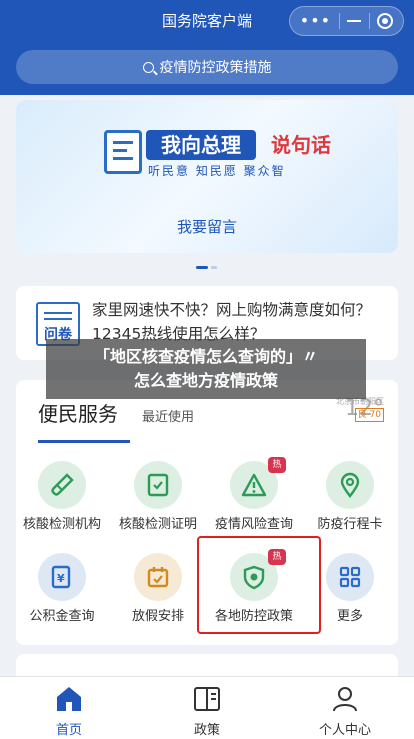 This screenshot has height=739, width=414. What do you see at coordinates (157, 616) in the screenshot?
I see `service-label: 放假安排` at bounding box center [157, 616].